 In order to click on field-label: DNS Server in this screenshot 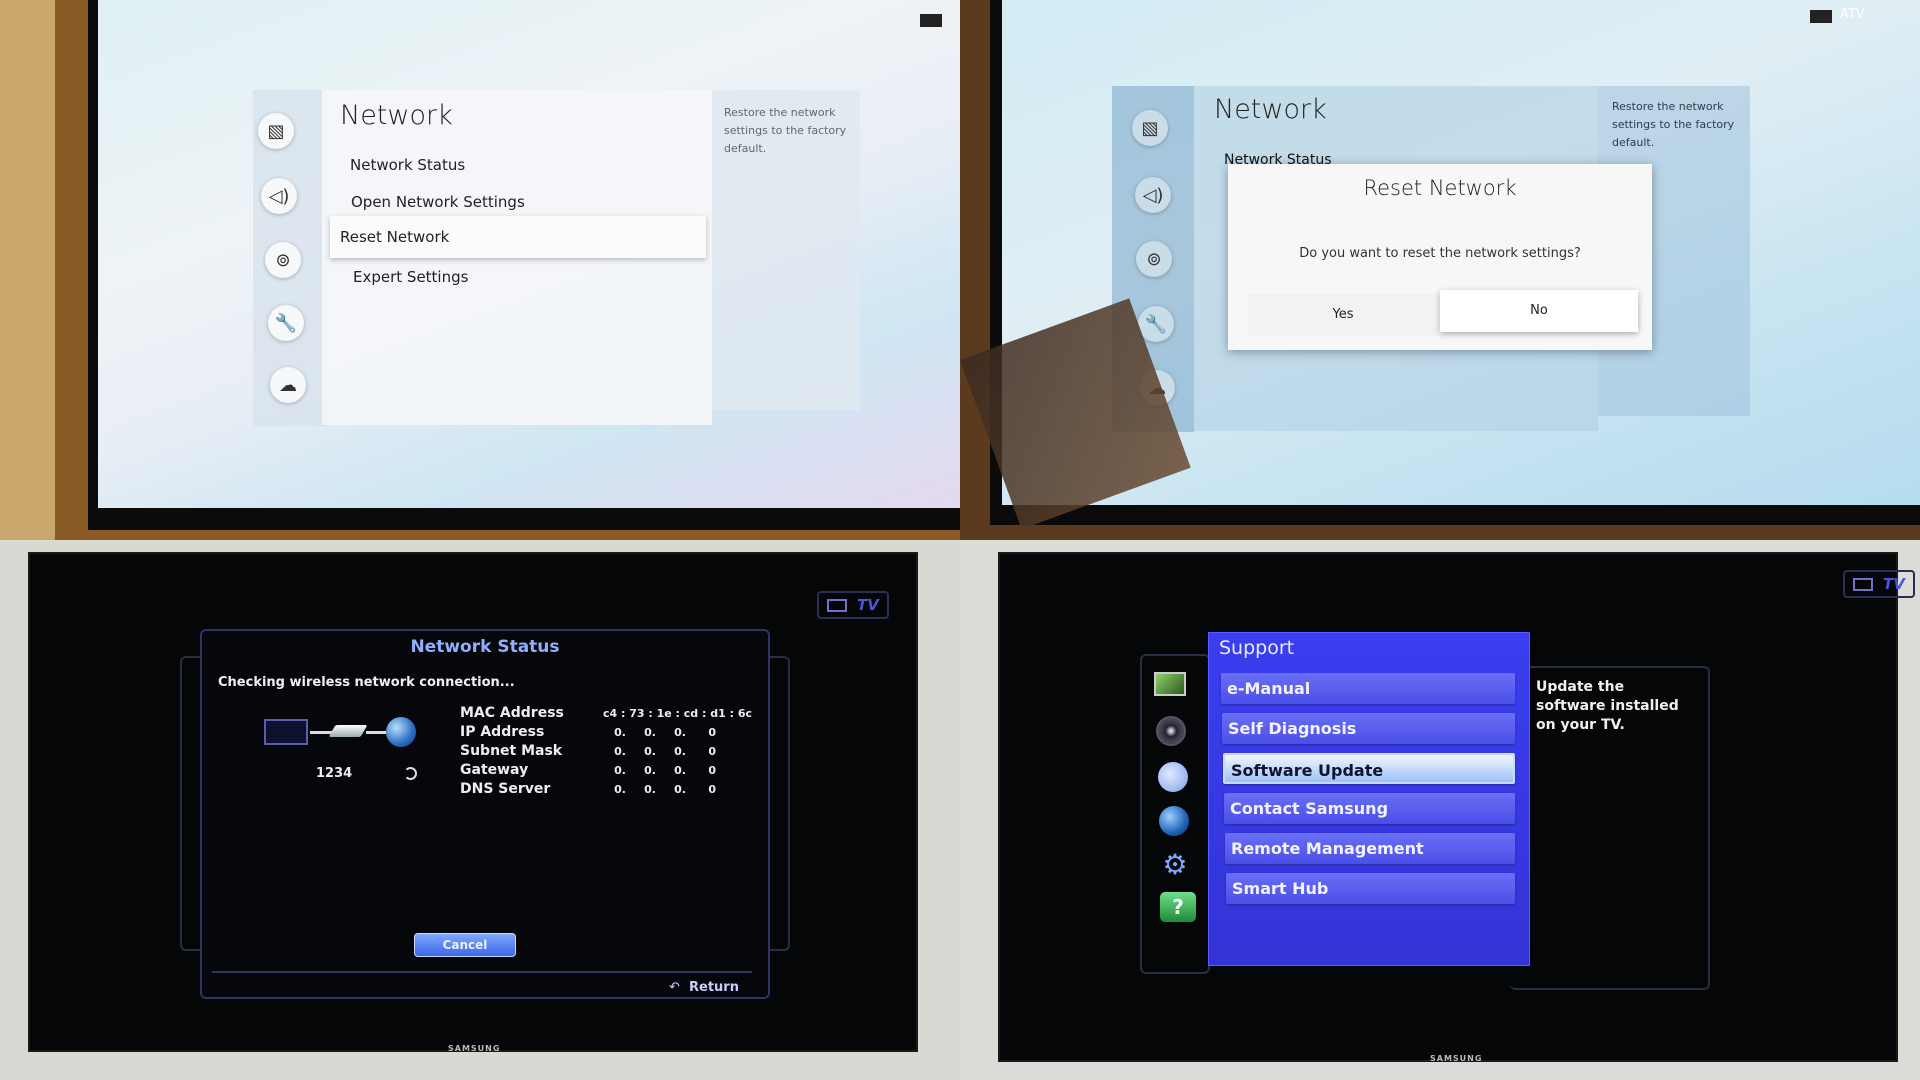, I will do `click(505, 789)`.